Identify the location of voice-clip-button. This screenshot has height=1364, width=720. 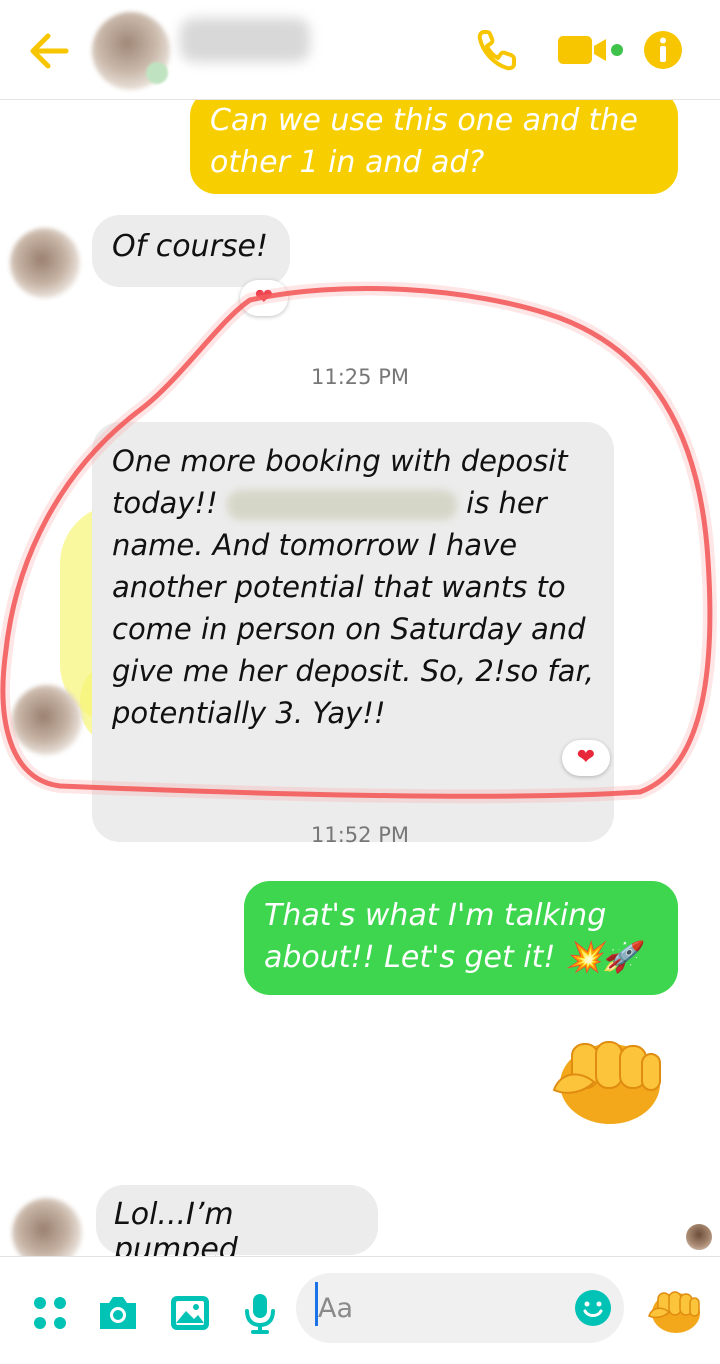
(260, 1313).